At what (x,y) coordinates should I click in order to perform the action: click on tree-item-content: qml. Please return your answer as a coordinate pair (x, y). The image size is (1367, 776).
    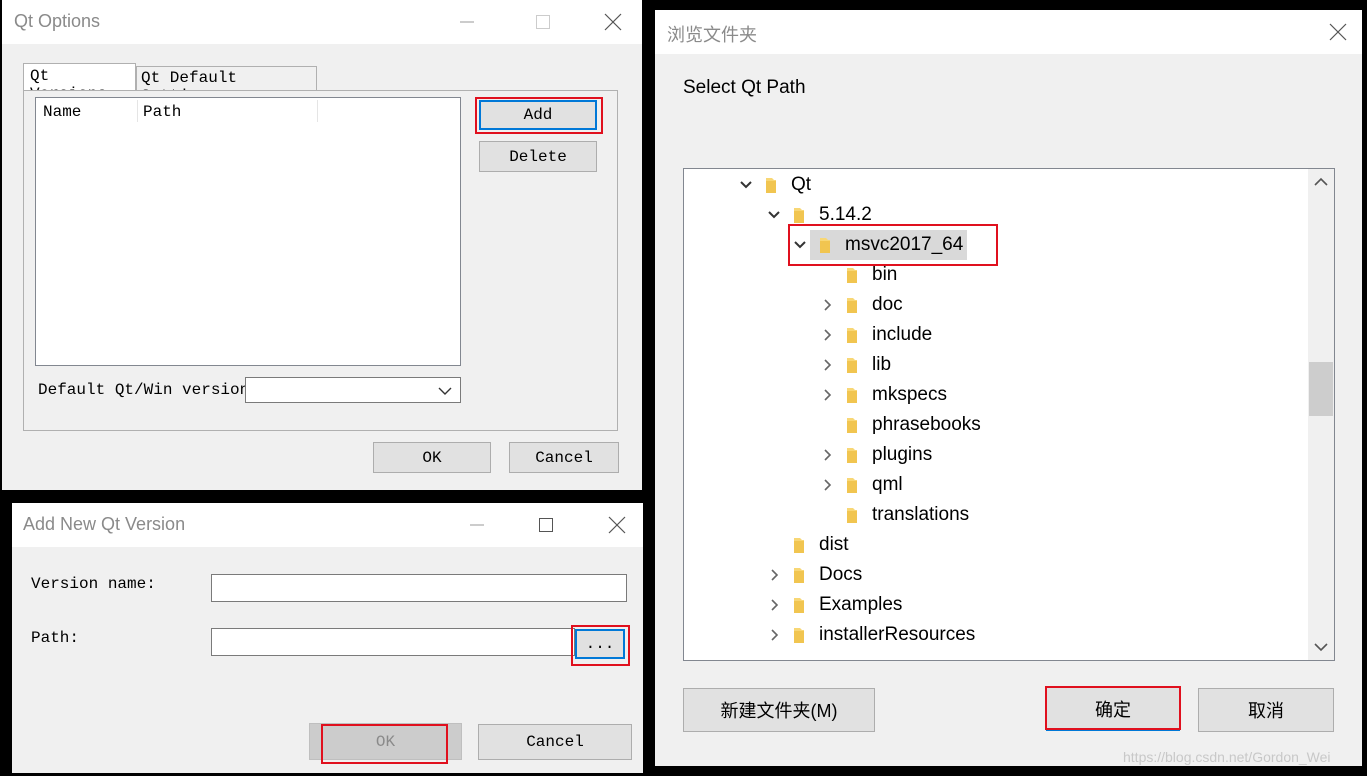
    Looking at the image, I should click on (872, 485).